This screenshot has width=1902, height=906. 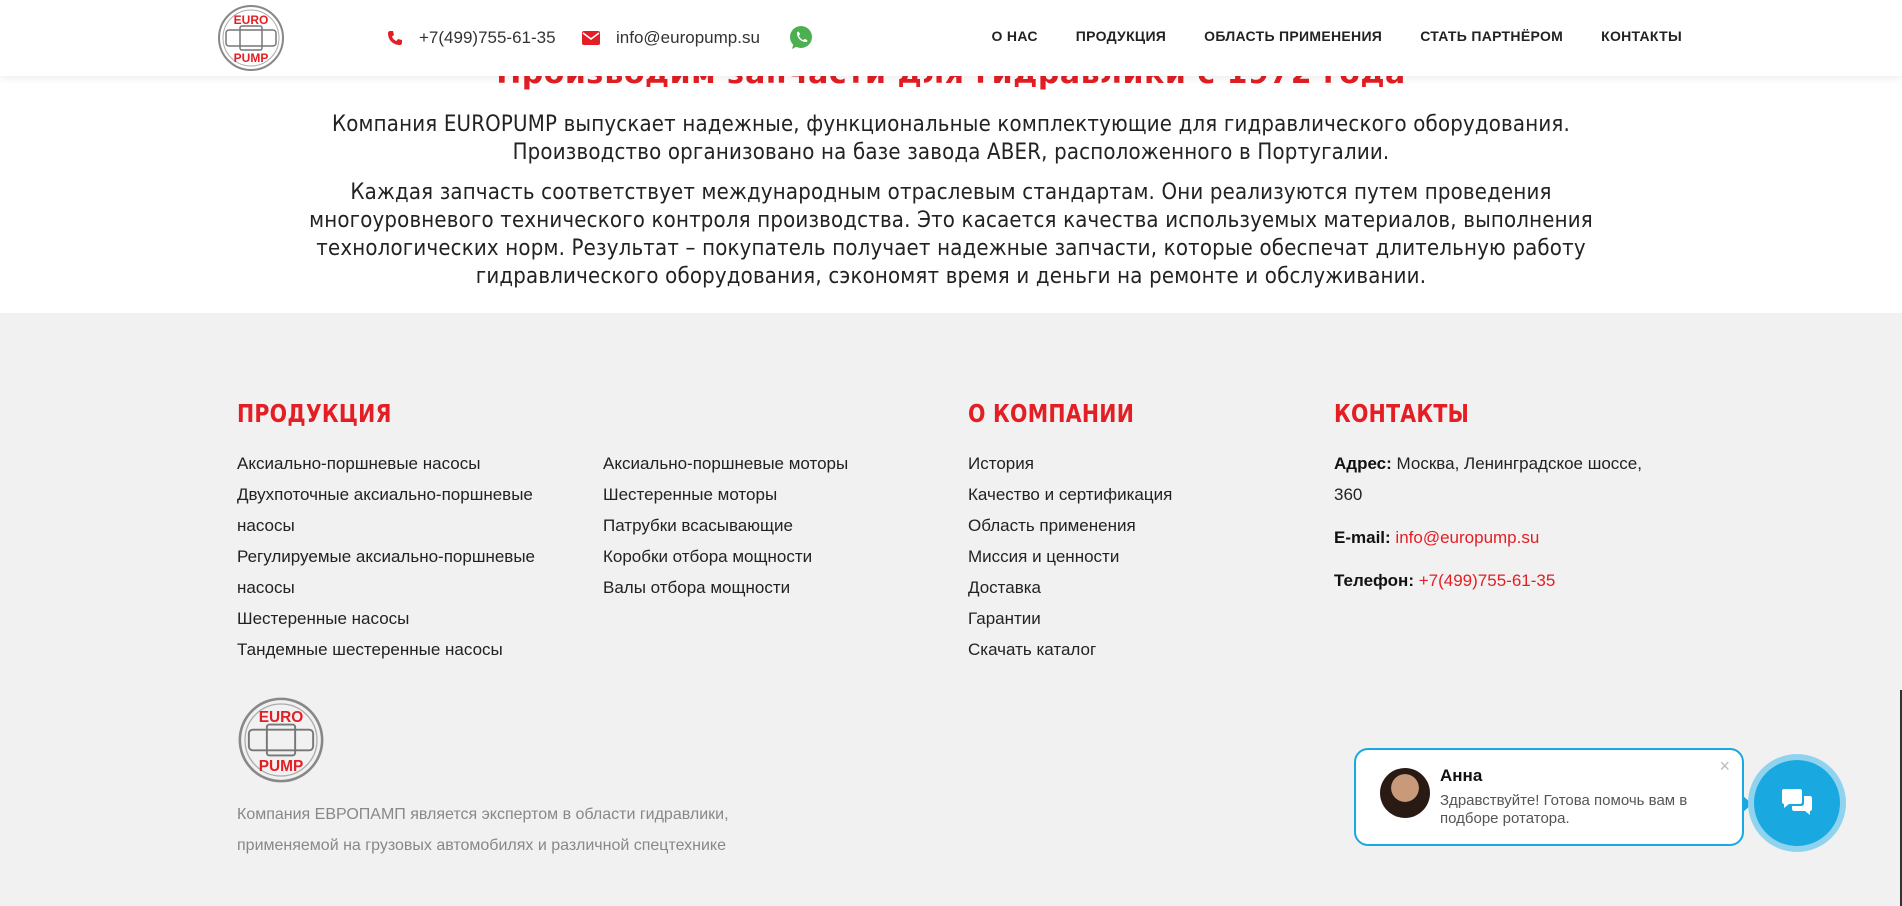 What do you see at coordinates (487, 37) in the screenshot?
I see `header-phone-text: +7(499)755-61-35` at bounding box center [487, 37].